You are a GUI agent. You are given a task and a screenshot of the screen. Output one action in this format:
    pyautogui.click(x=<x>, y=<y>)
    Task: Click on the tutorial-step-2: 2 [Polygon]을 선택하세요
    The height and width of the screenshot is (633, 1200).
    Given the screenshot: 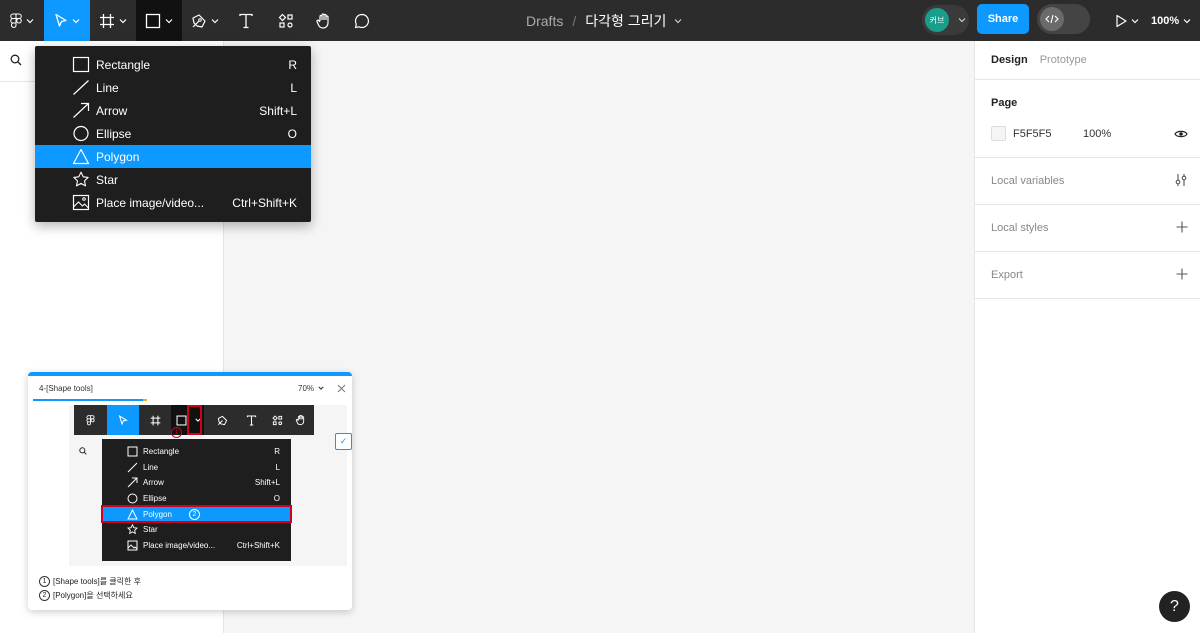 What is the action you would take?
    pyautogui.click(x=86, y=595)
    